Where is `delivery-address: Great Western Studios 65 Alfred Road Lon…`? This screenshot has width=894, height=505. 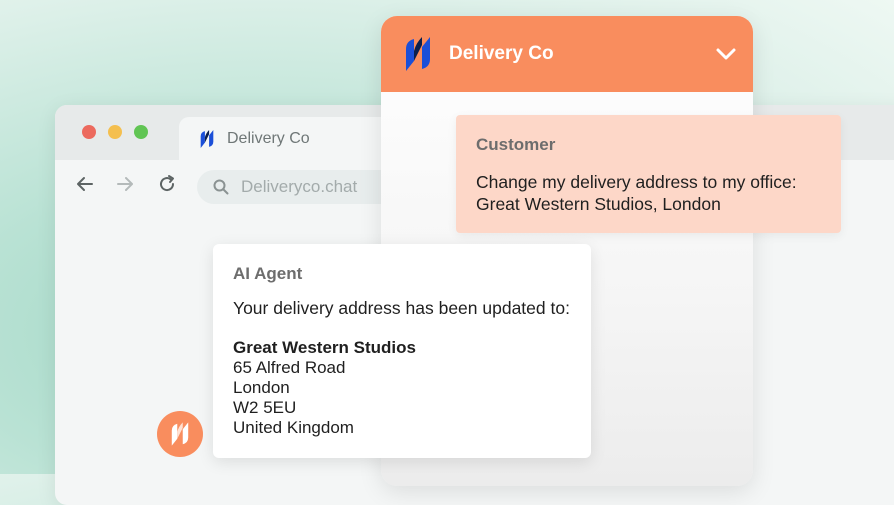 delivery-address: Great Western Studios 65 Alfred Road Lon… is located at coordinates (402, 388).